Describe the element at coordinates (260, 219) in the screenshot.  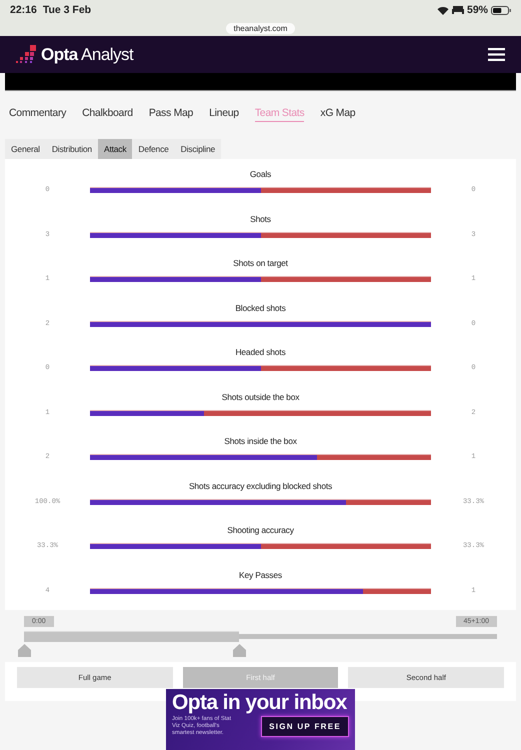
I see `stat-label: Shots` at that location.